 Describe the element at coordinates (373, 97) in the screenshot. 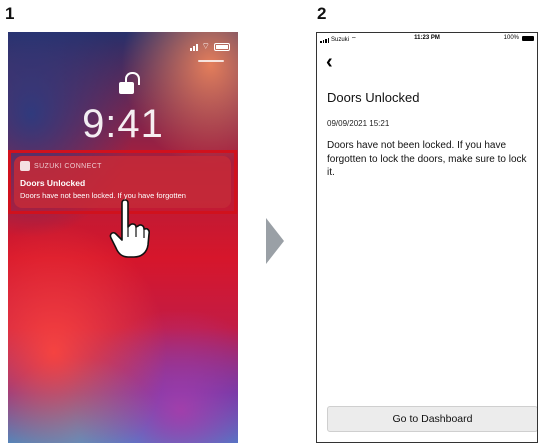

I see `page-title: Doors Unlocked` at that location.